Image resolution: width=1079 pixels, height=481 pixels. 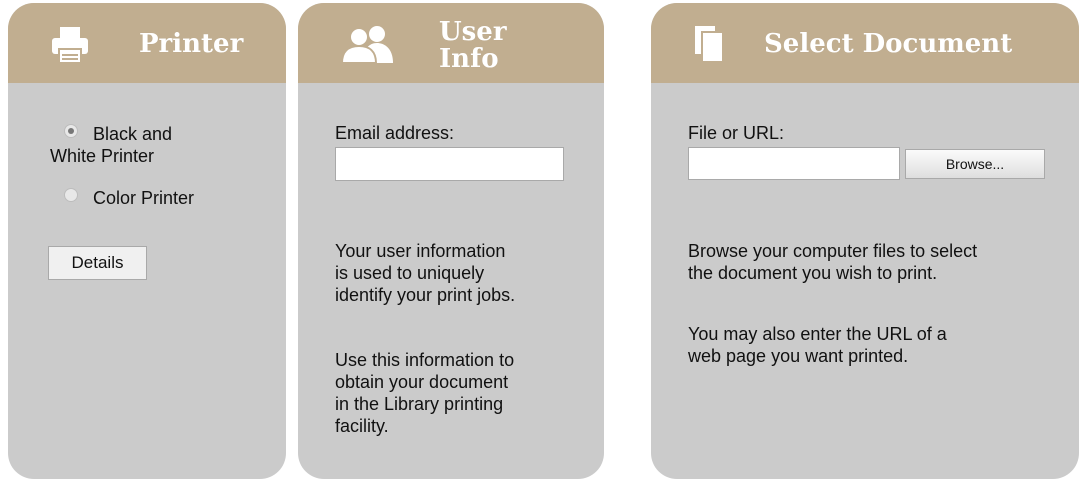 What do you see at coordinates (410, 273) in the screenshot?
I see `user-help-1-line2: is used to uniquely` at bounding box center [410, 273].